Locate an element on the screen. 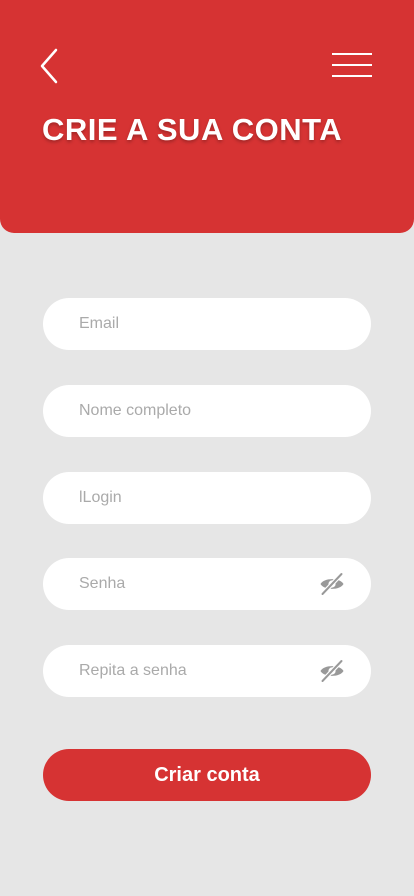 This screenshot has height=896, width=414. login-input is located at coordinates (199, 498).